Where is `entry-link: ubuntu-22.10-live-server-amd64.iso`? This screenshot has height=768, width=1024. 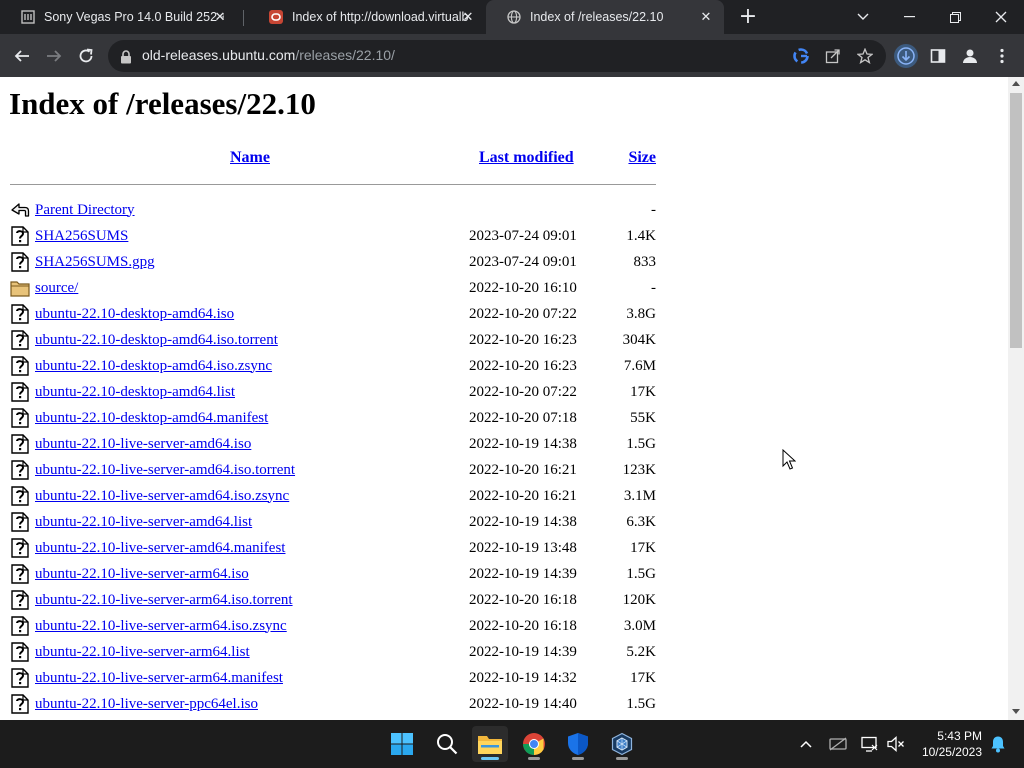
entry-link: ubuntu-22.10-live-server-amd64.iso is located at coordinates (143, 444).